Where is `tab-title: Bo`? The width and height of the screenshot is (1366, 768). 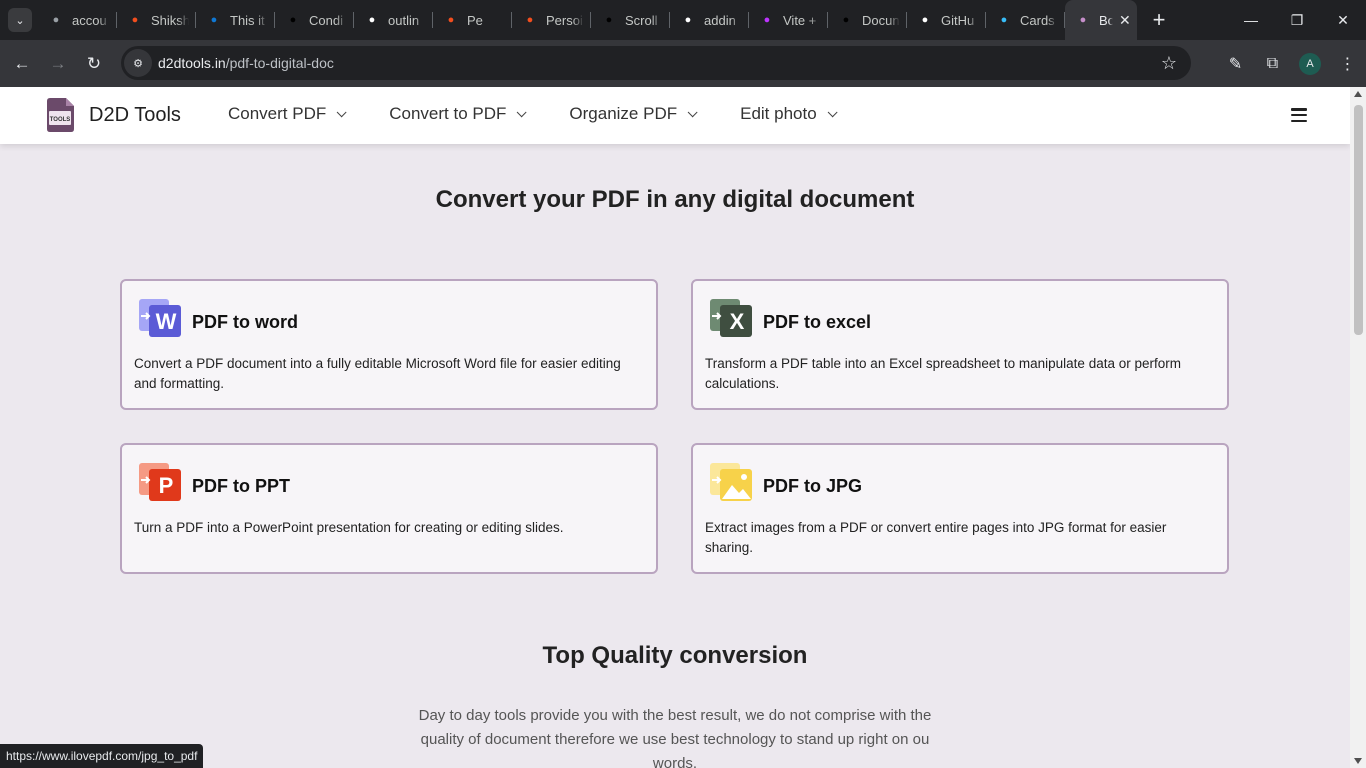
tab-title: Bo is located at coordinates (1106, 20).